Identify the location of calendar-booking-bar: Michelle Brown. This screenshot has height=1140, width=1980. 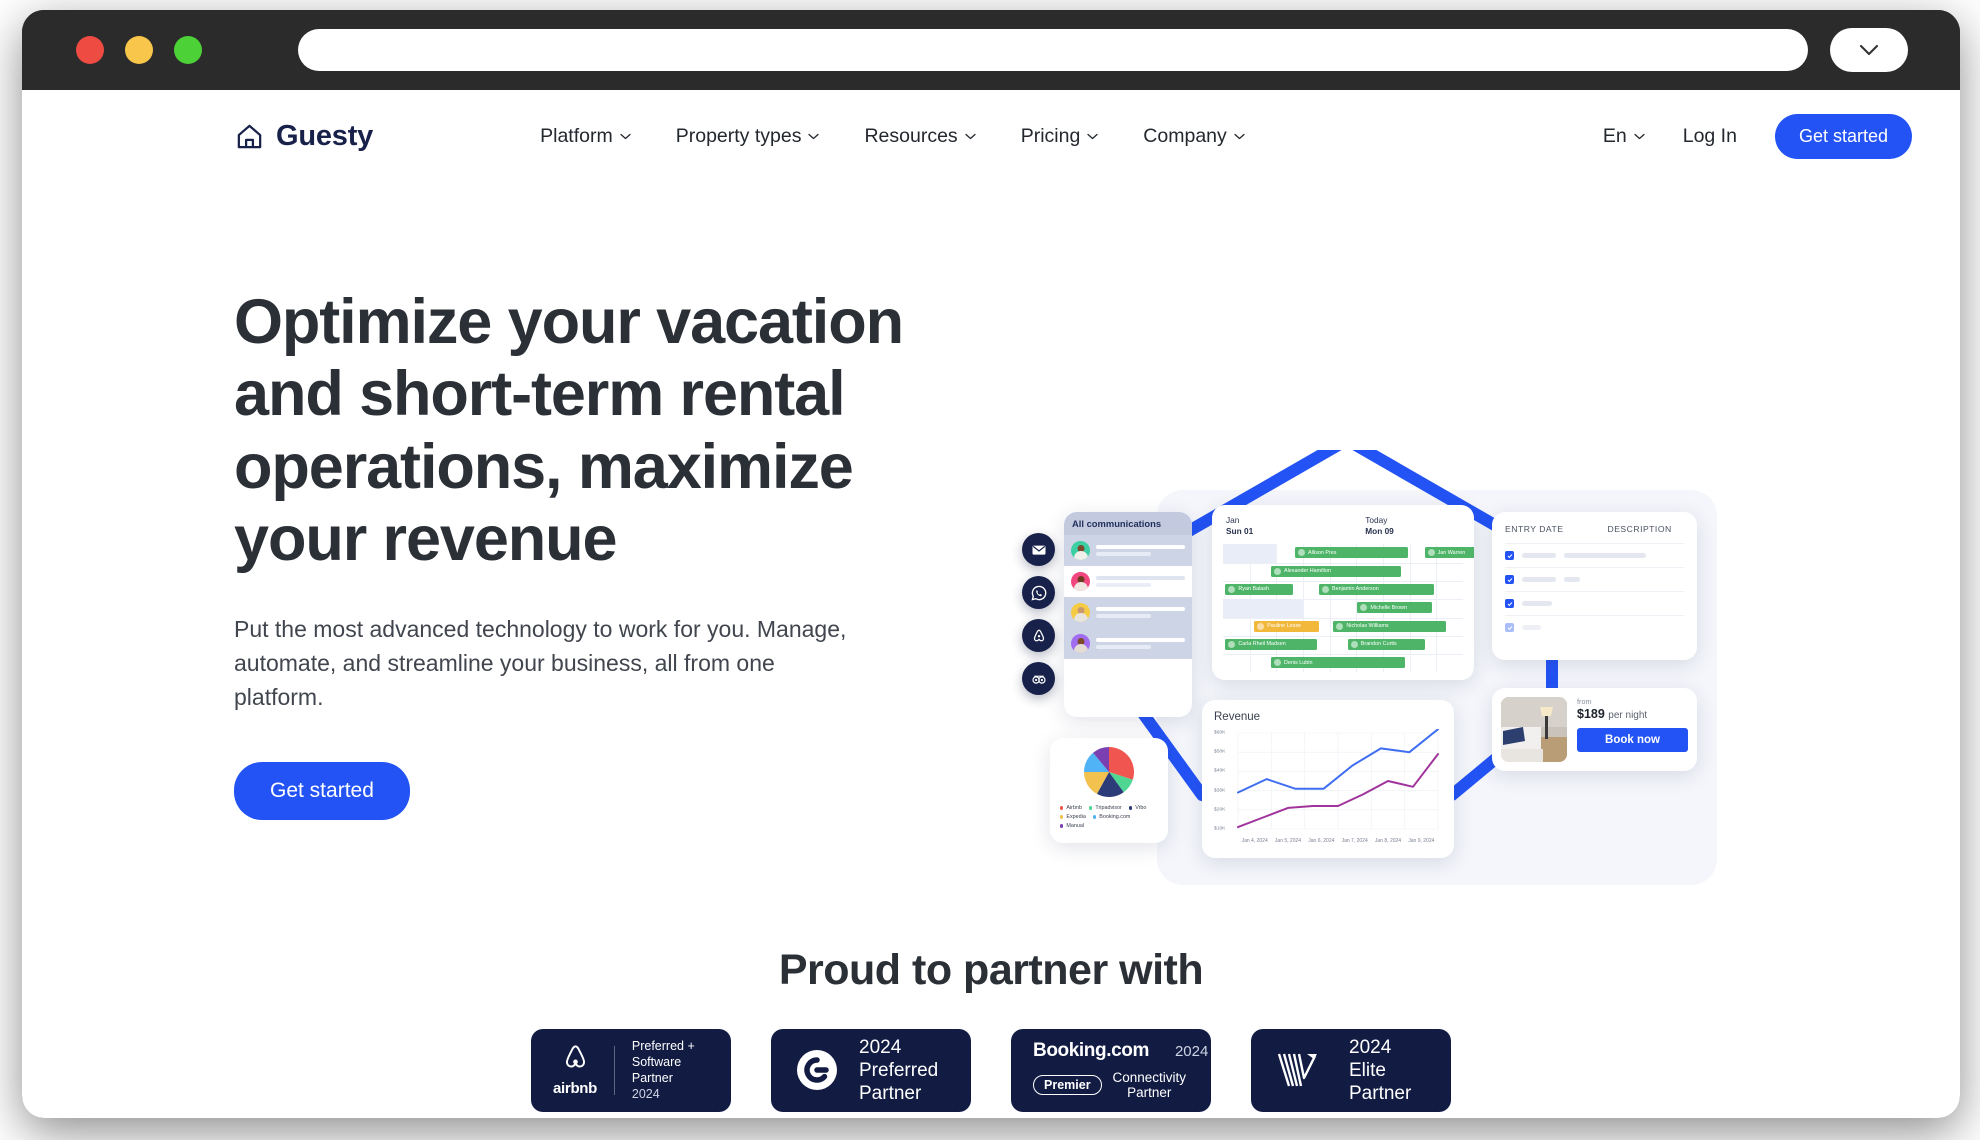
(1394, 608).